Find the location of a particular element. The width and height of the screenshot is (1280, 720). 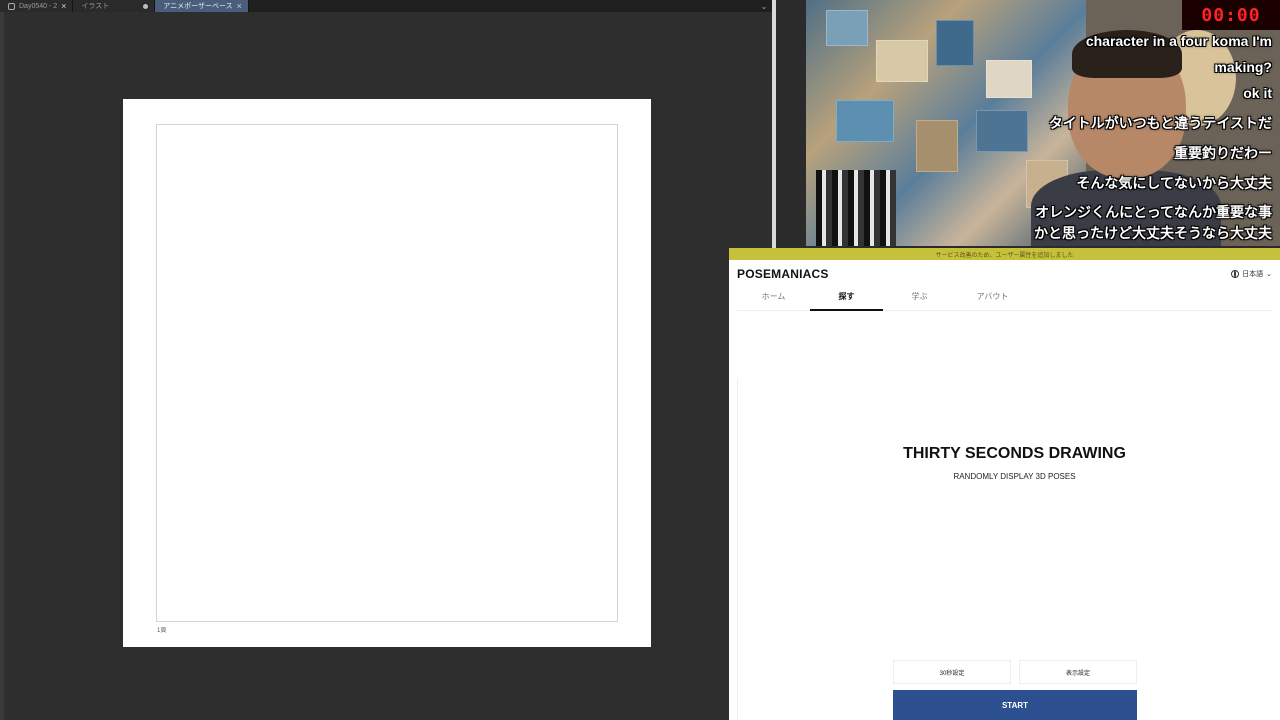

tab-about: アバウト is located at coordinates (992, 298).